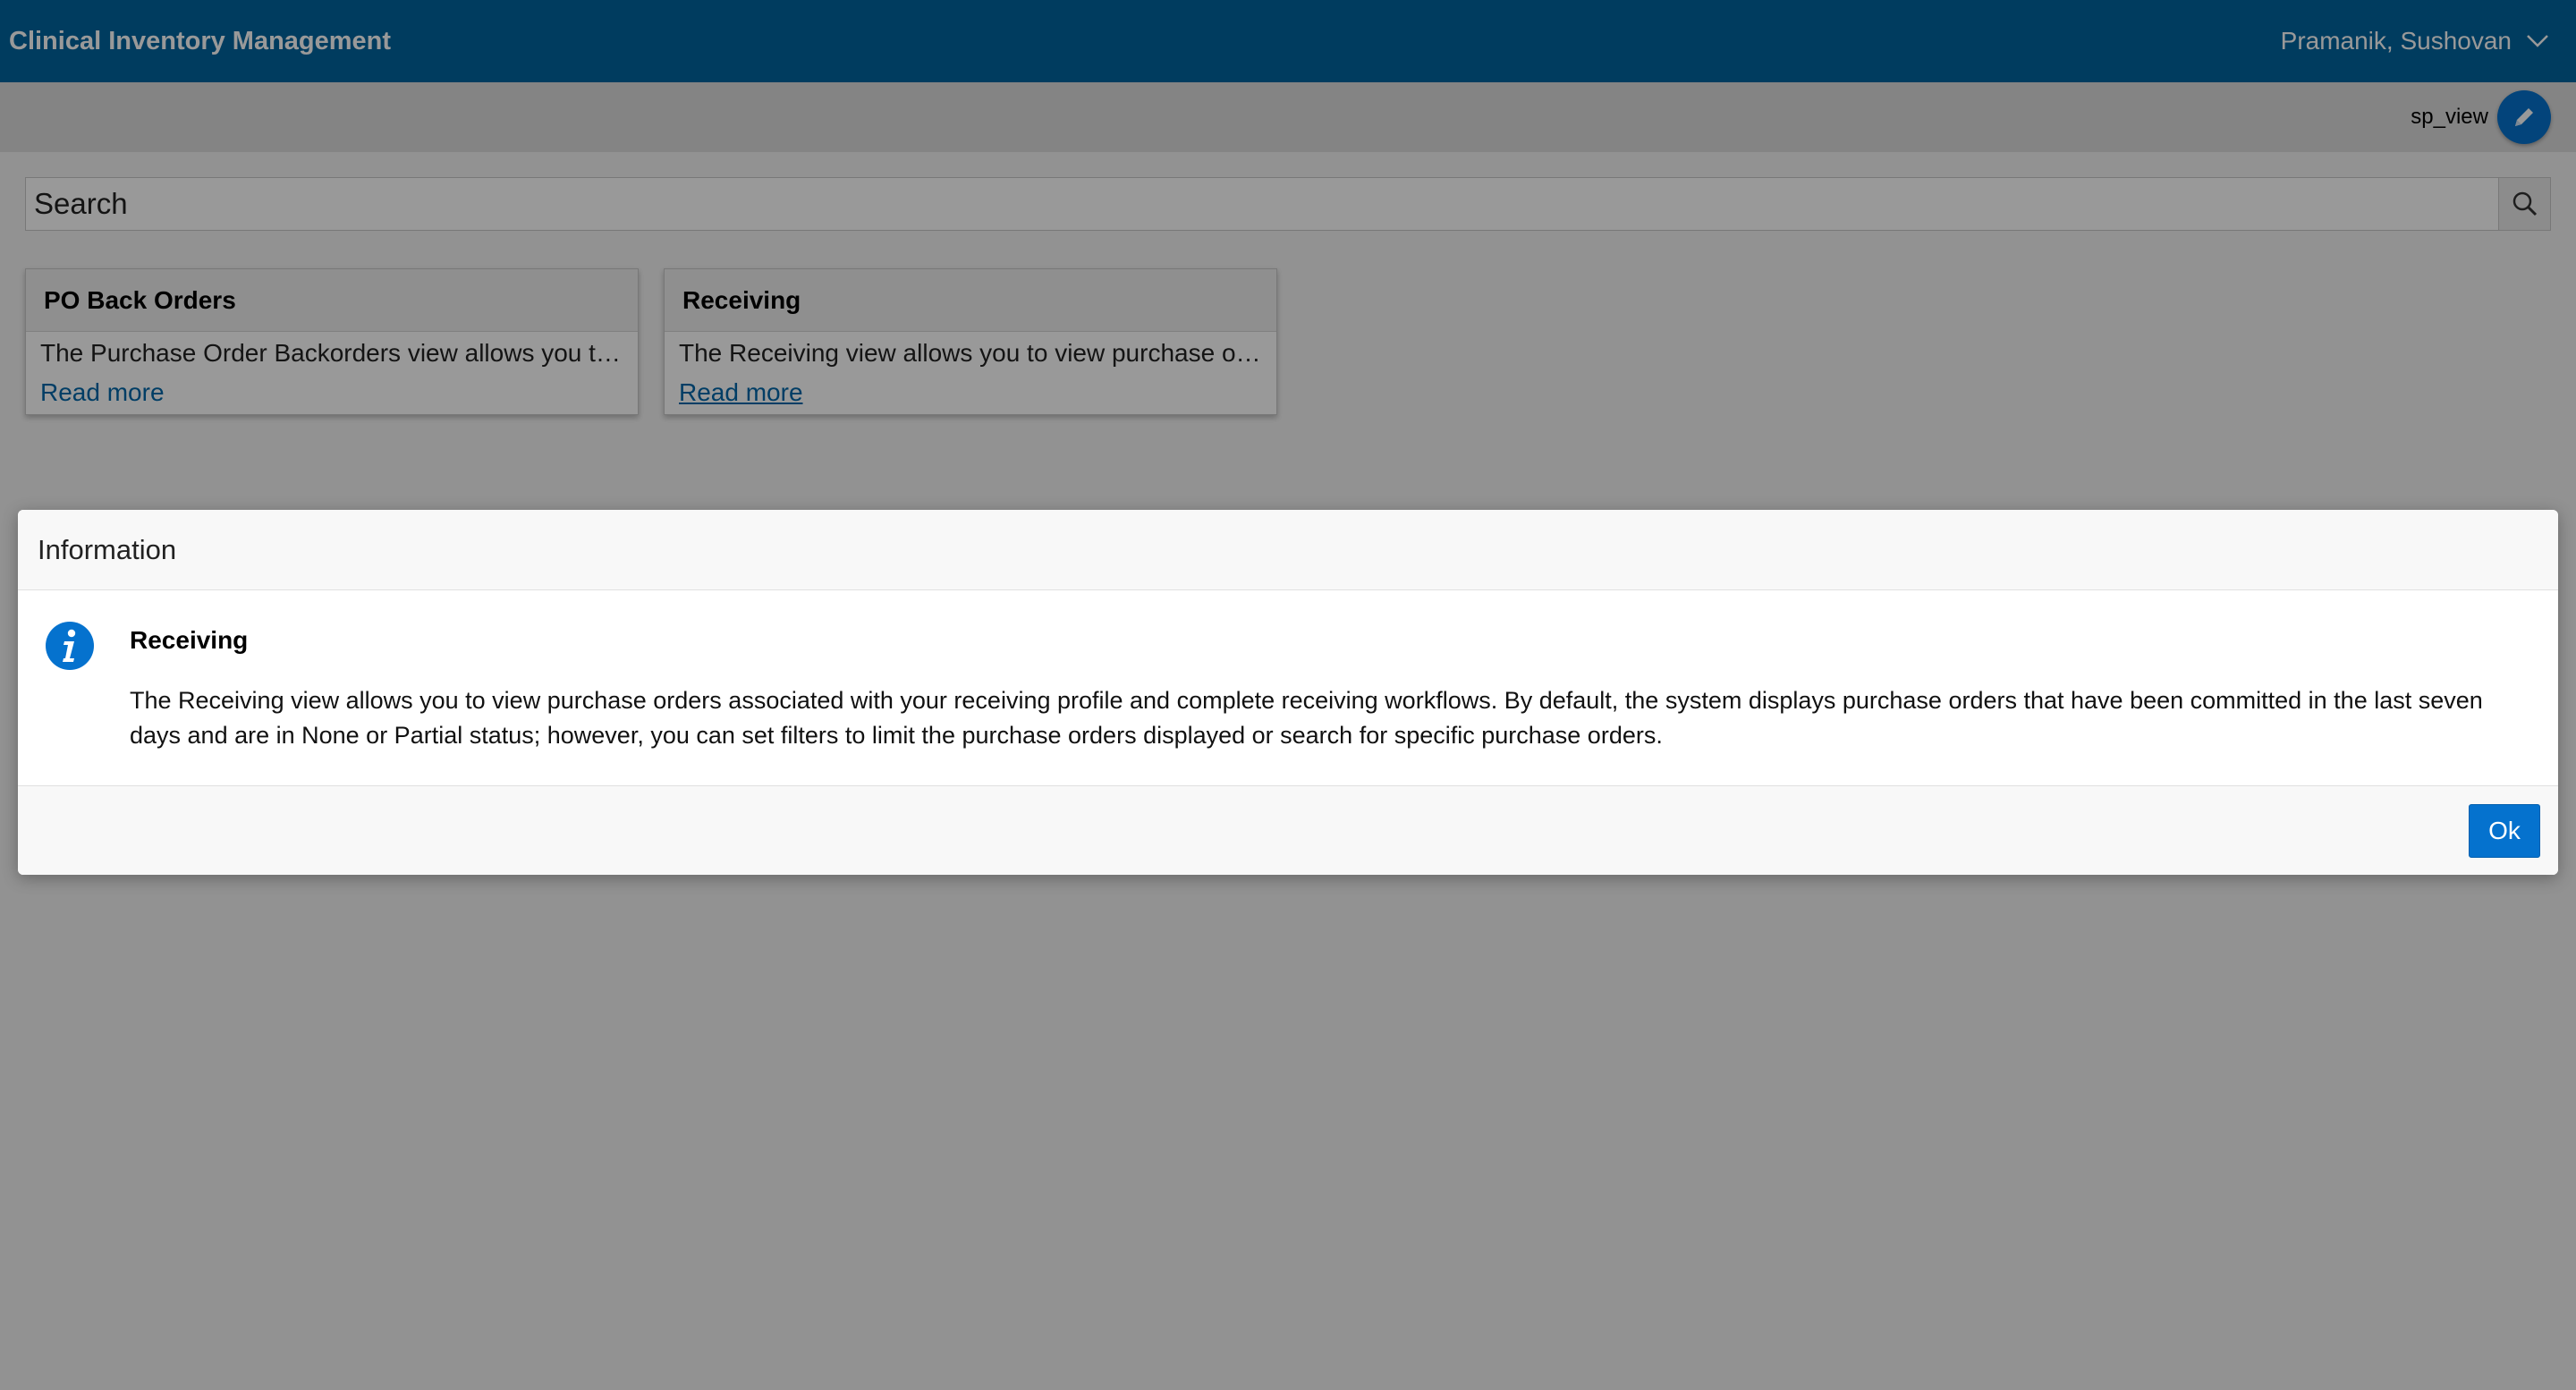 Image resolution: width=2576 pixels, height=1390 pixels. Describe the element at coordinates (70, 646) in the screenshot. I see `info-icon` at that location.